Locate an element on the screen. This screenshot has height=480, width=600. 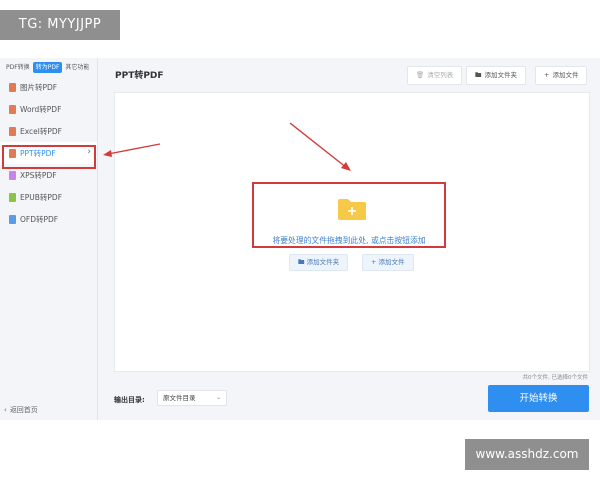
dropzone-add-folder-label: 添加文件夹 is located at coordinates (323, 262).